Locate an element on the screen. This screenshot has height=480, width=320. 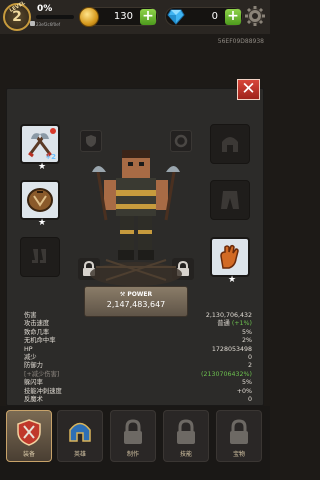
stat-value: 1728053498 is located at coordinates (231, 349).